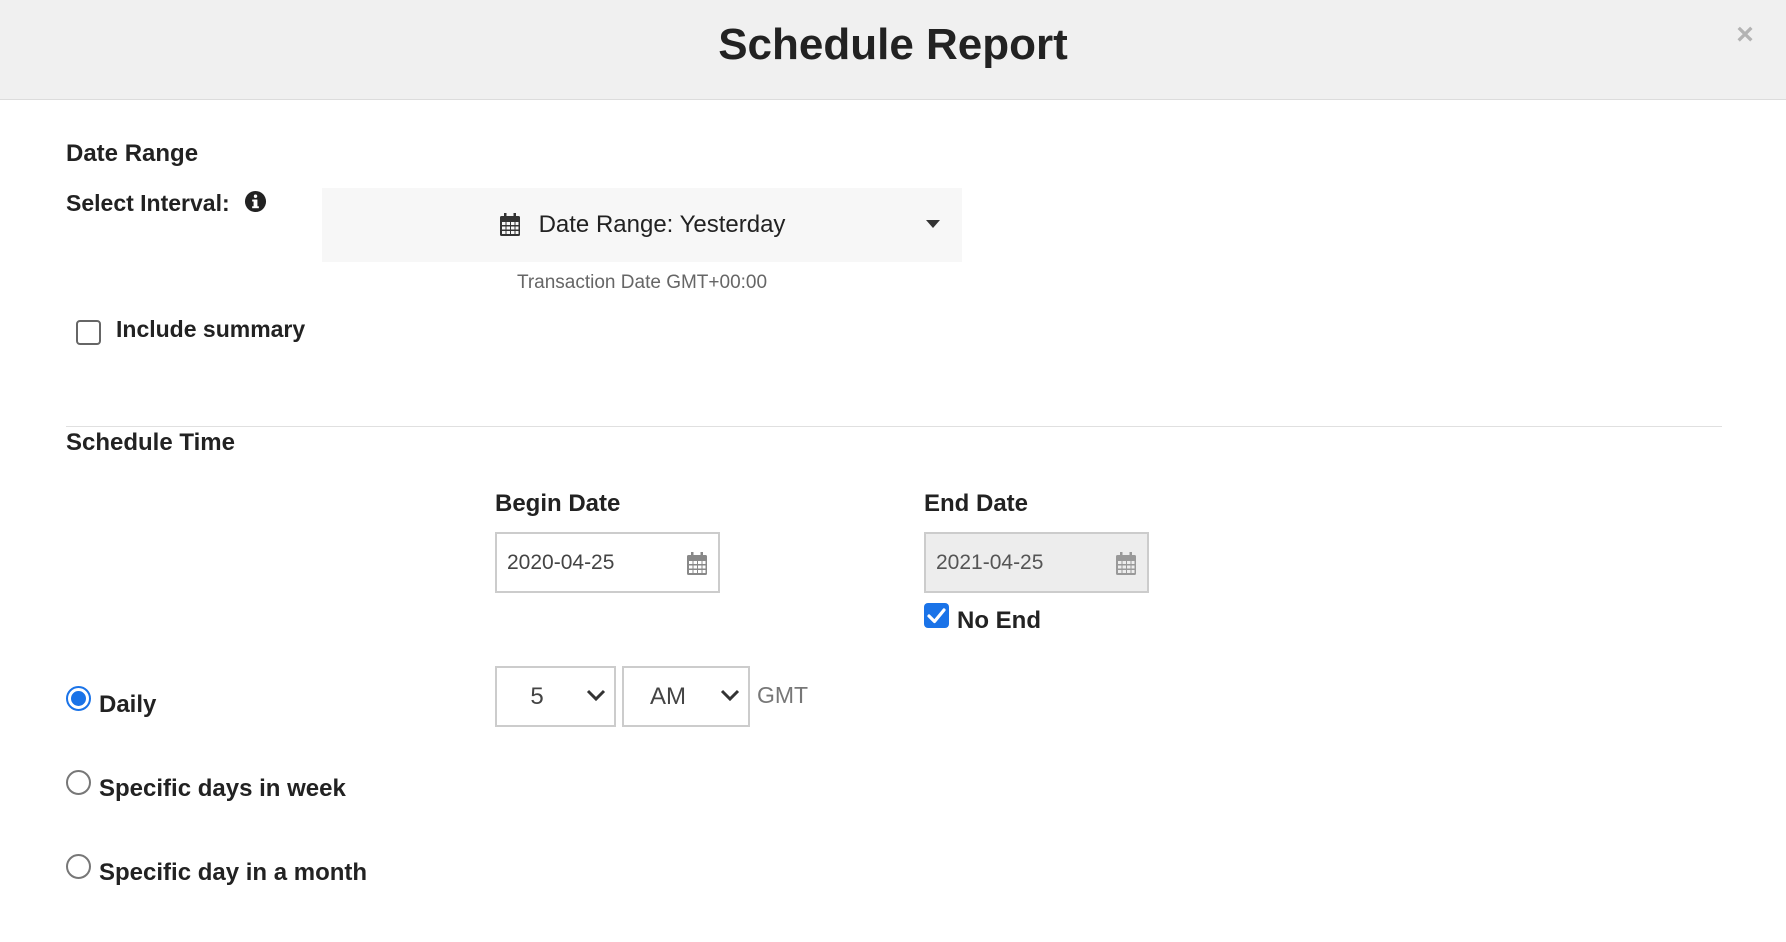  Describe the element at coordinates (894, 426) in the screenshot. I see `section-divider` at that location.